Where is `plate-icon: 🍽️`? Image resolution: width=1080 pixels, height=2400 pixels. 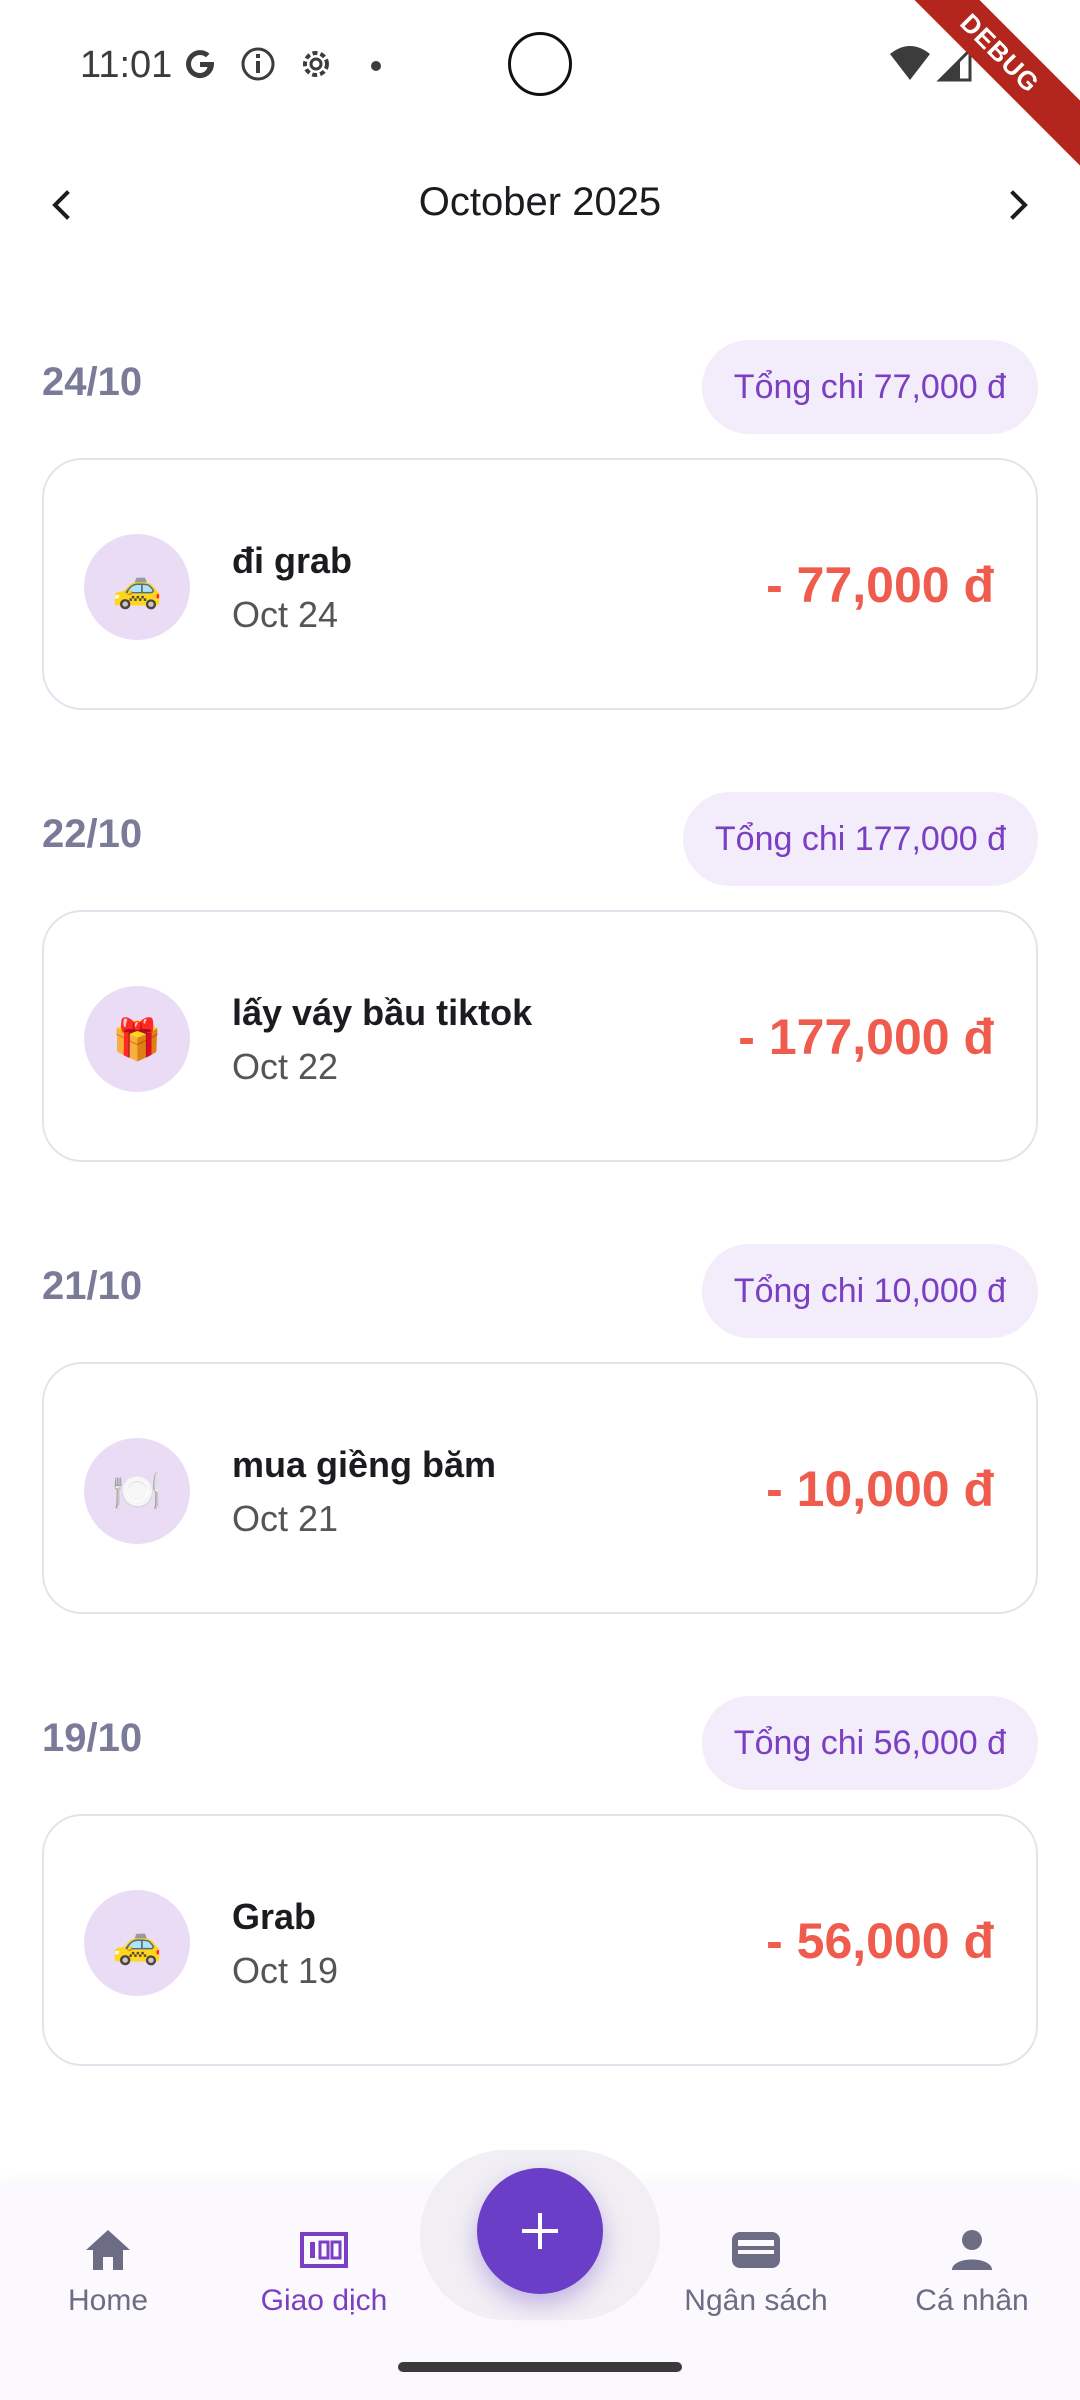 plate-icon: 🍽️ is located at coordinates (137, 1491).